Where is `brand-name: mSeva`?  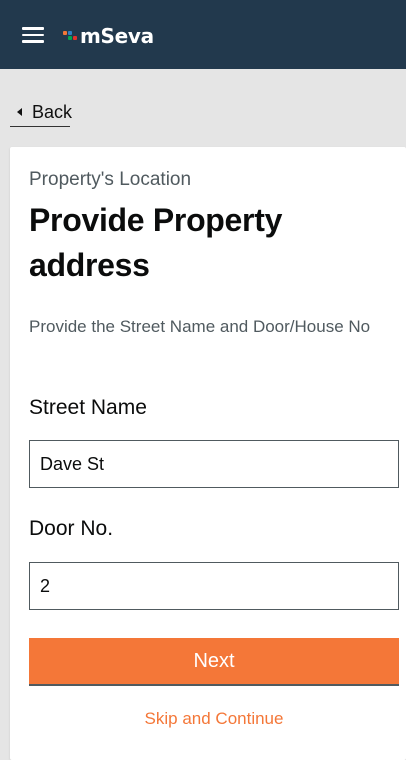 brand-name: mSeva is located at coordinates (117, 36).